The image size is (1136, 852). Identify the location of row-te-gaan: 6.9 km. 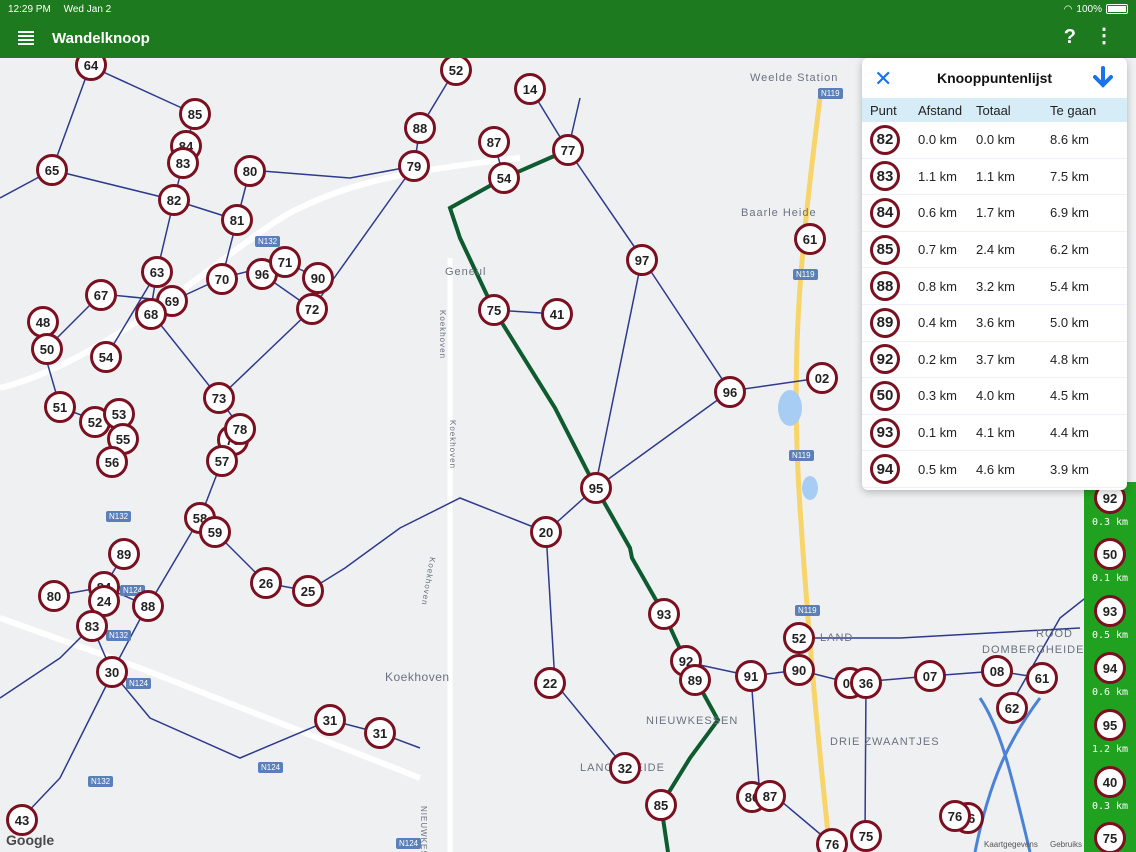
(1070, 213).